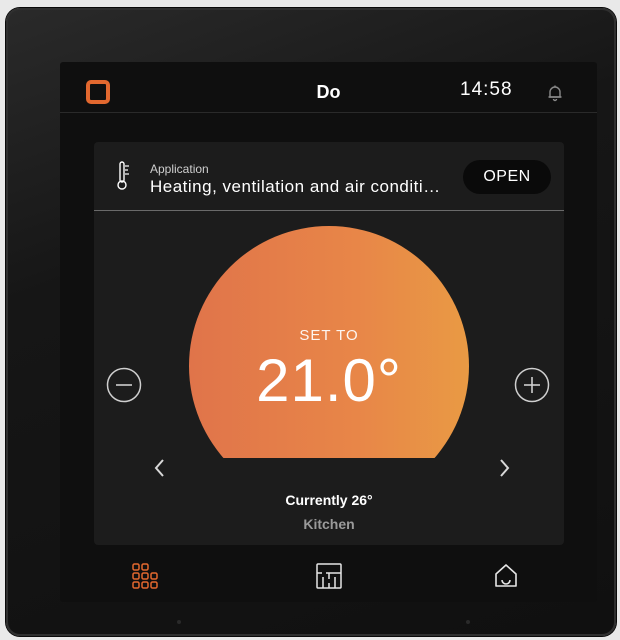 The height and width of the screenshot is (640, 620). What do you see at coordinates (532, 385) in the screenshot?
I see `plus-circle-icon` at bounding box center [532, 385].